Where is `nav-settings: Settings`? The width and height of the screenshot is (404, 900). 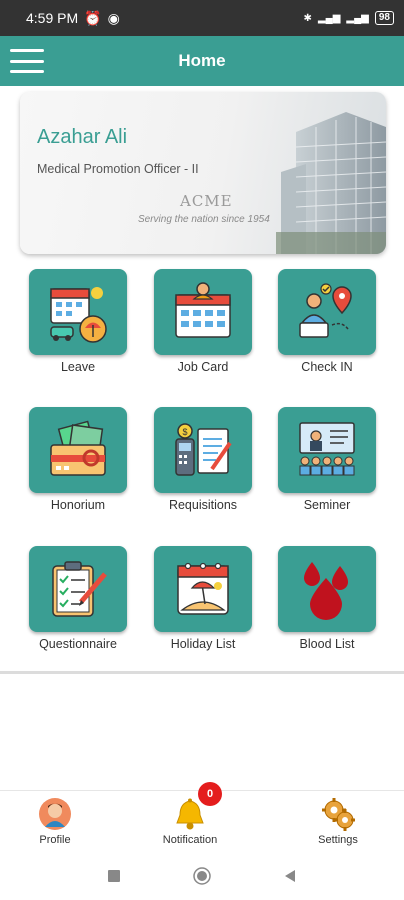
nav-settings: Settings is located at coordinates (338, 821).